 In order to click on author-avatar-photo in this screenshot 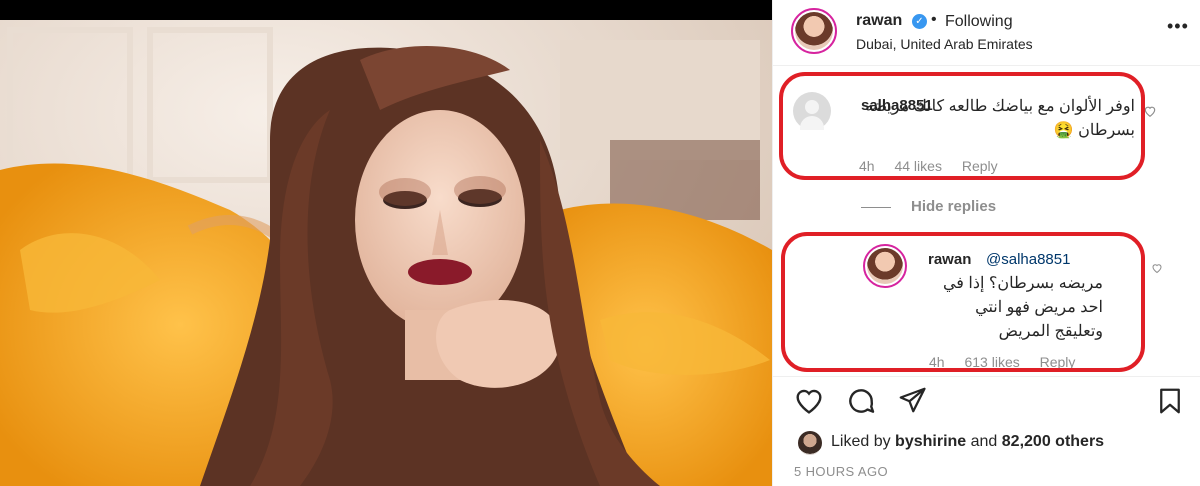, I will do `click(814, 31)`.